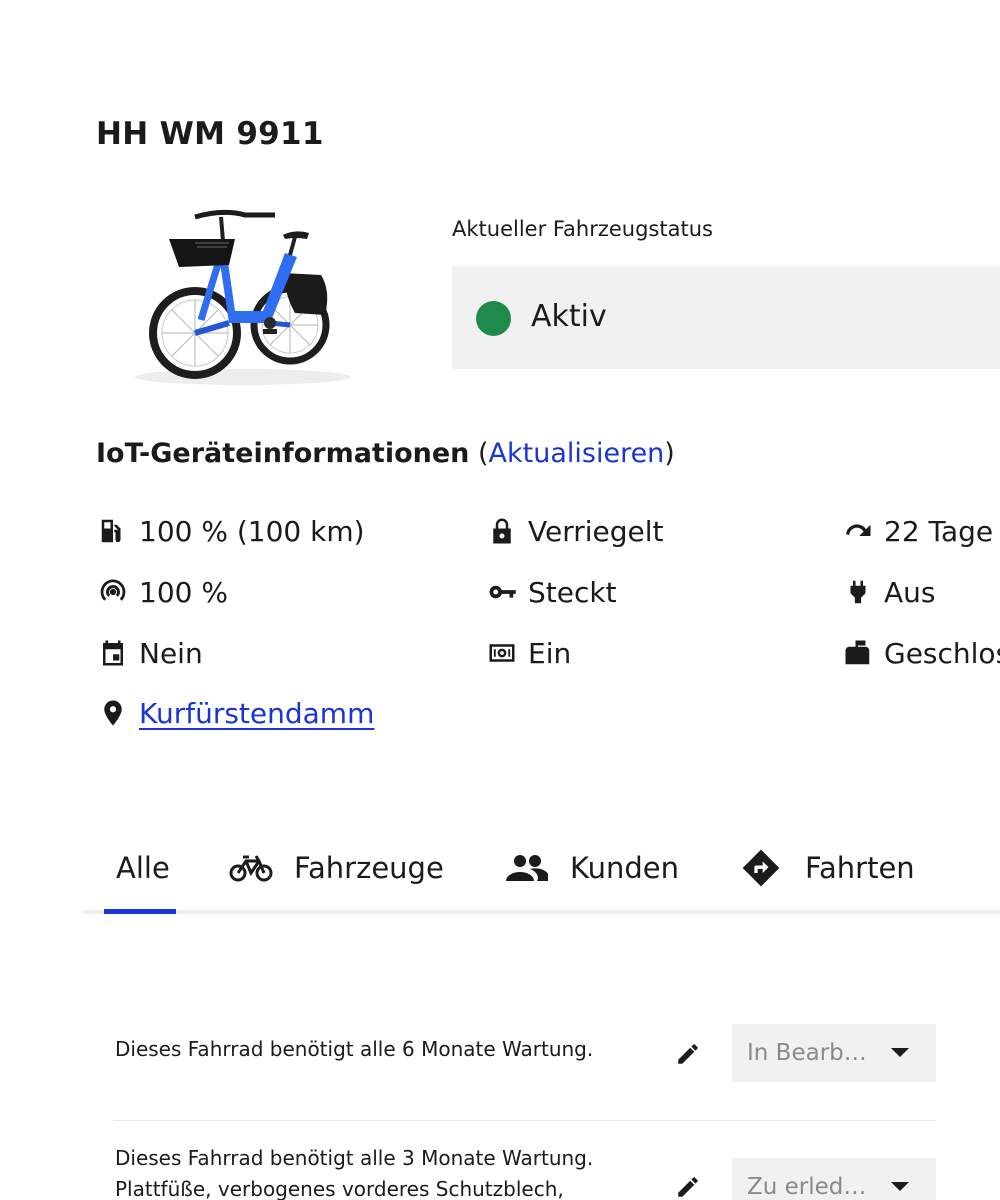 The image size is (1000, 1200). I want to click on iot-title-close-paren: ), so click(669, 453).